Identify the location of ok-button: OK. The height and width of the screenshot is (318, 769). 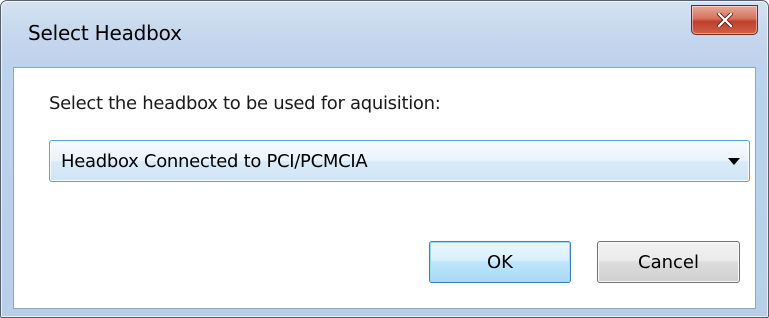
(500, 262).